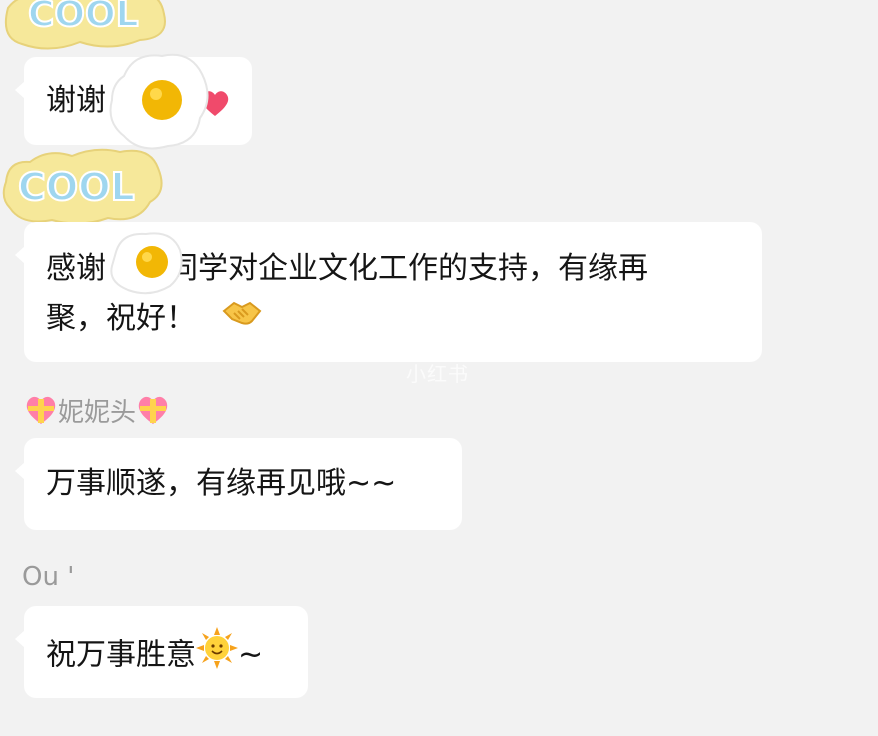 This screenshot has height=736, width=878. I want to click on message-2-line-2: 聚，祝好！, so click(393, 319).